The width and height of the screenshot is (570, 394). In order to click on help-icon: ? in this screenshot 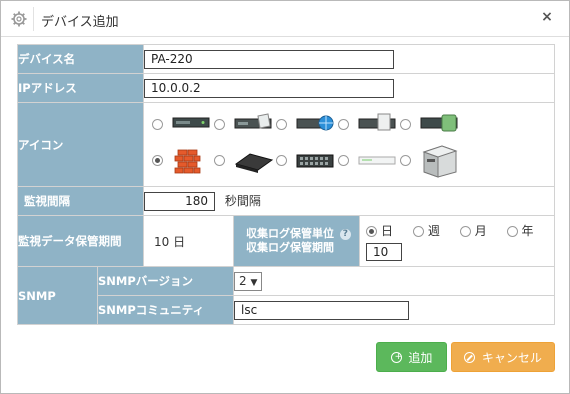, I will do `click(345, 234)`.